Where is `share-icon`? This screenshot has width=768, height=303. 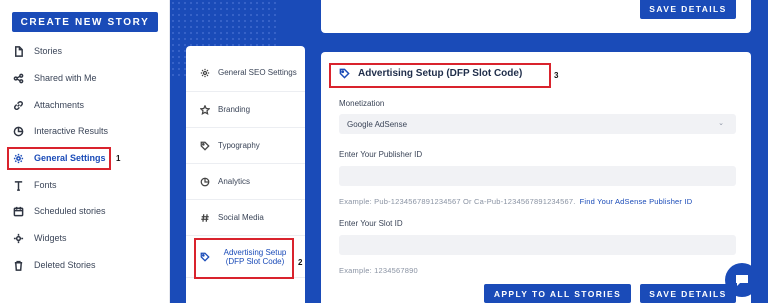 share-icon is located at coordinates (18, 78).